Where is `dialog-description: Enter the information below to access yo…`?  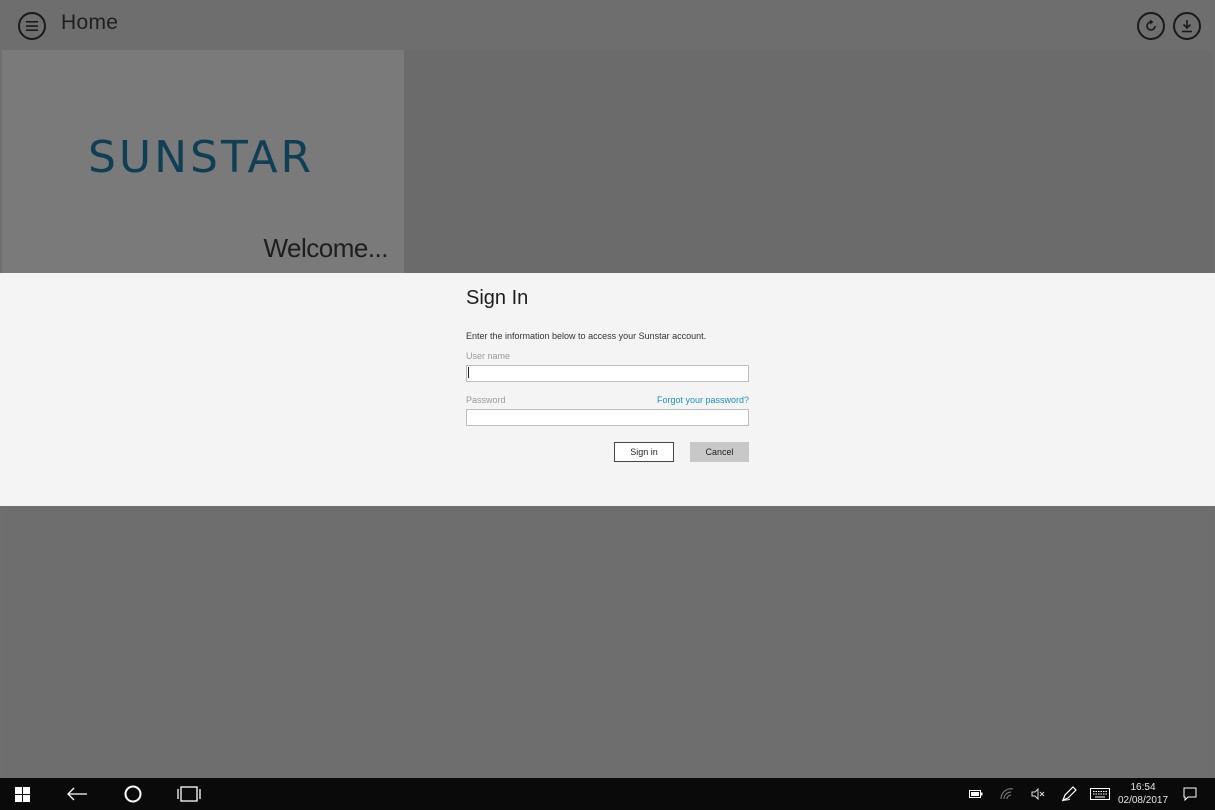
dialog-description: Enter the information below to access yo… is located at coordinates (586, 336).